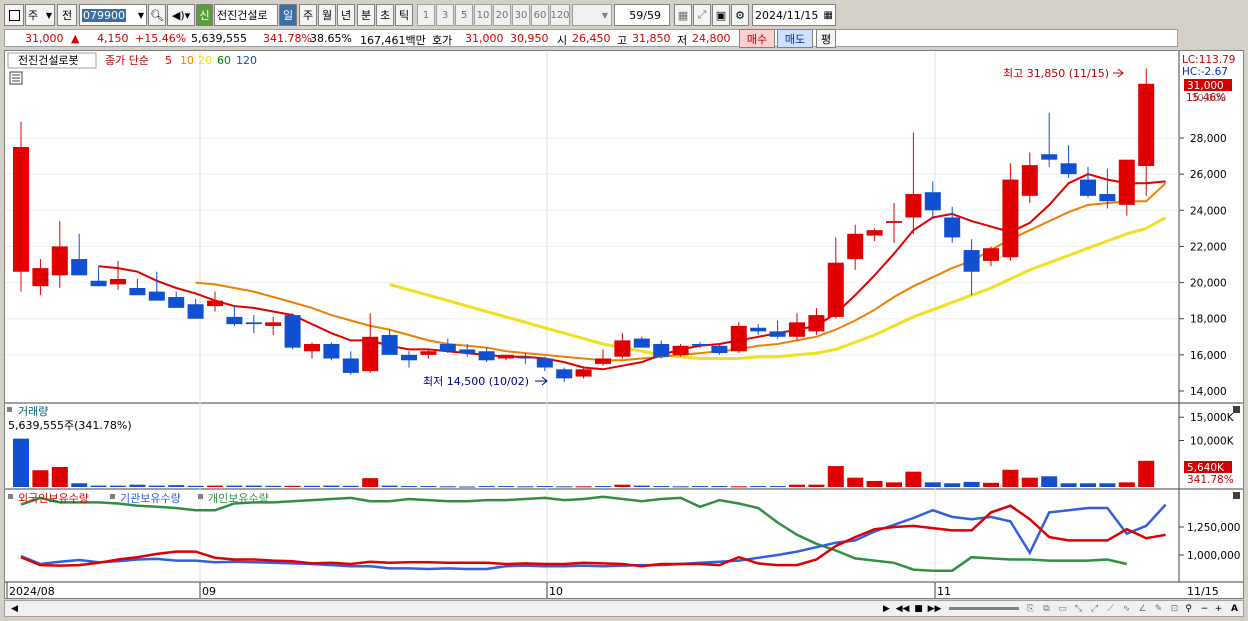 The height and width of the screenshot is (621, 1248). I want to click on trend-tool-icon: ⤢, so click(1094, 608).